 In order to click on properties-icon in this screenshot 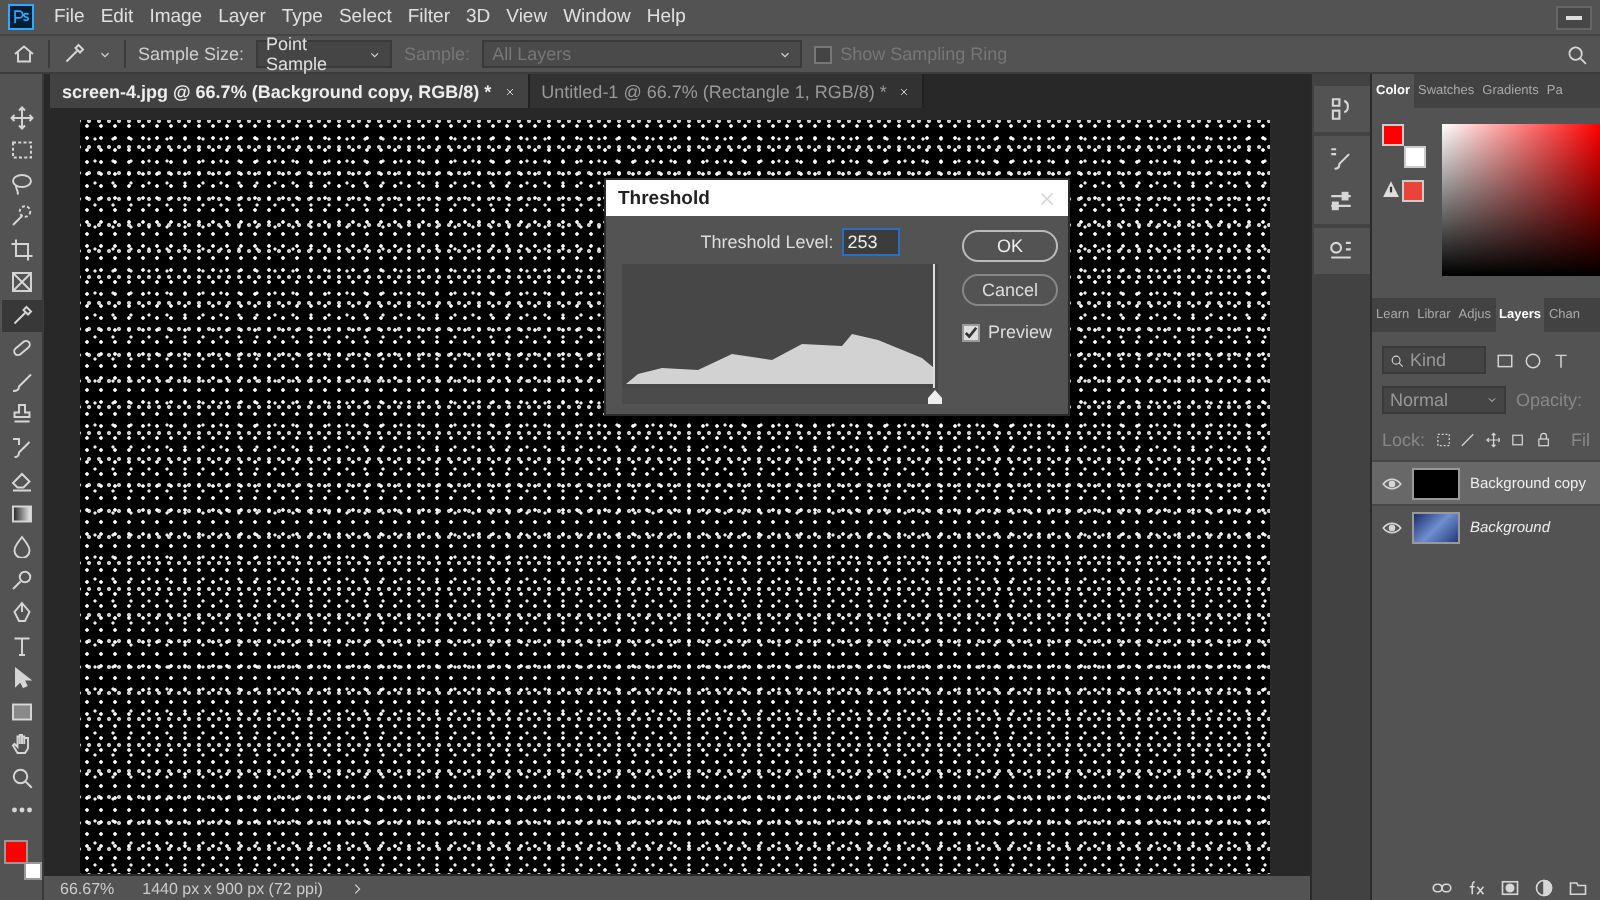, I will do `click(1341, 251)`.